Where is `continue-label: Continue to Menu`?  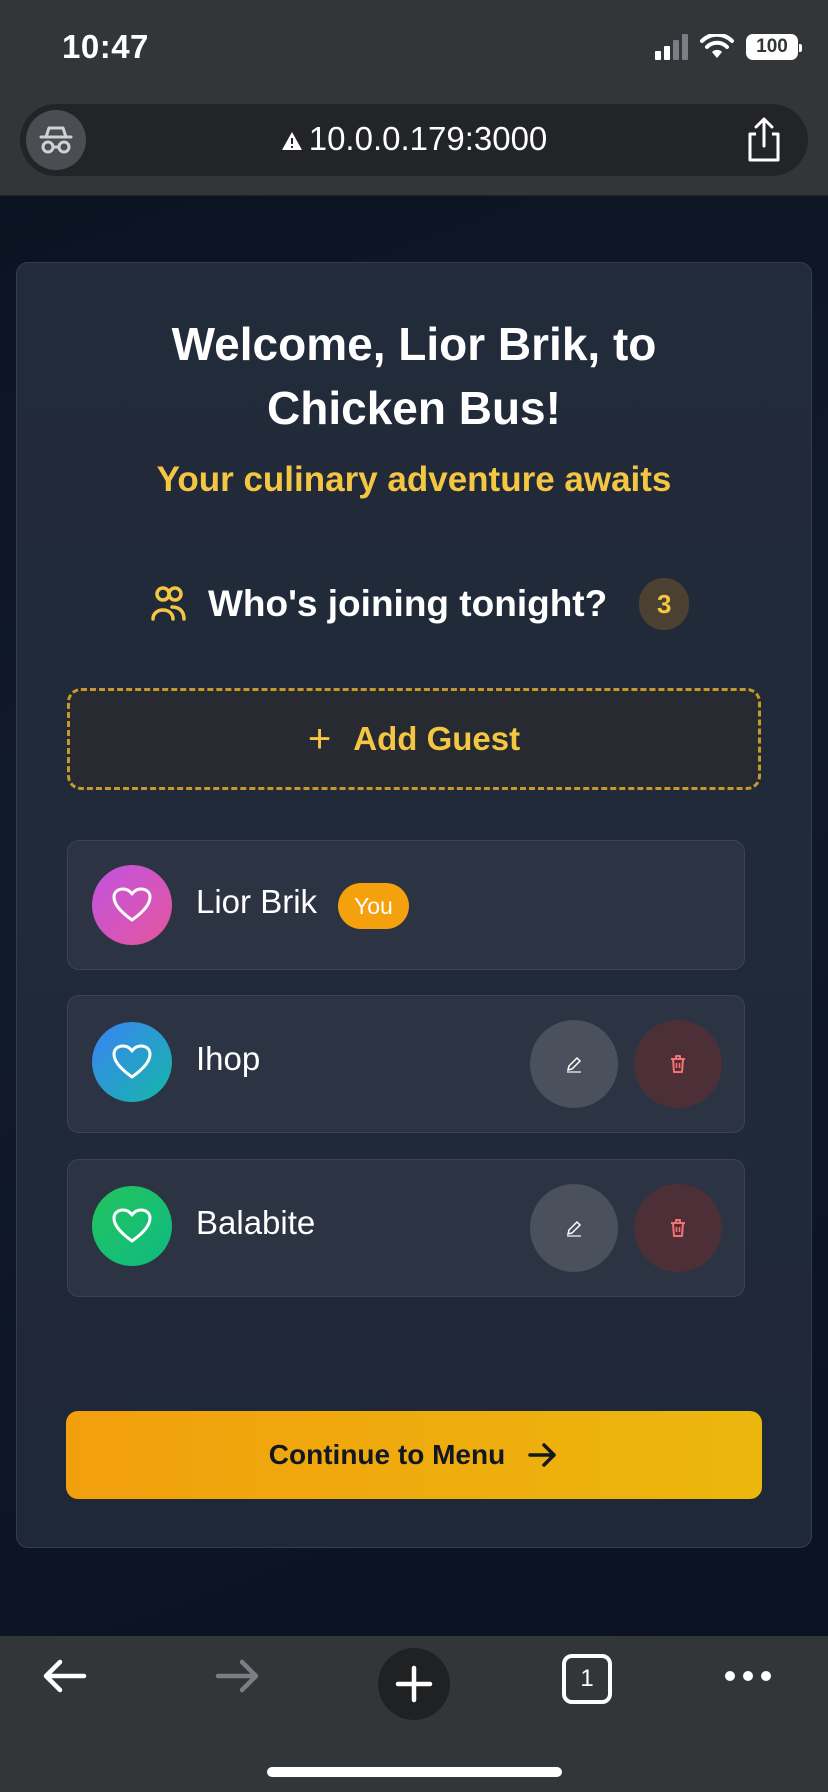 continue-label: Continue to Menu is located at coordinates (387, 1454).